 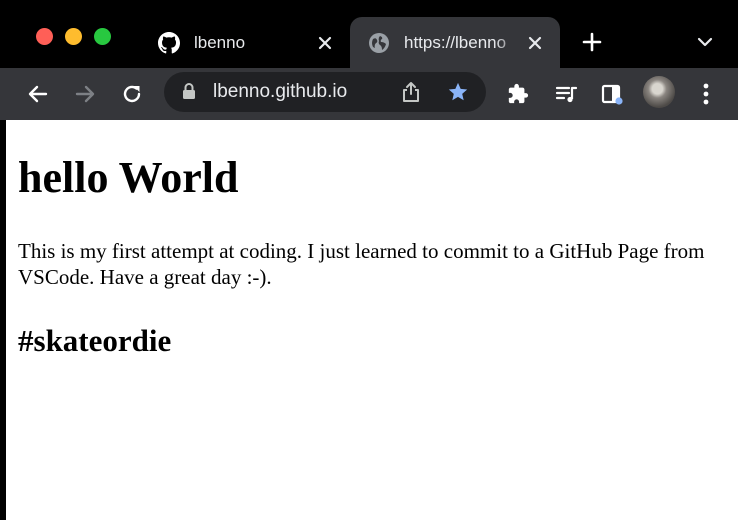 I want to click on kebab-menu-icon, so click(x=706, y=94).